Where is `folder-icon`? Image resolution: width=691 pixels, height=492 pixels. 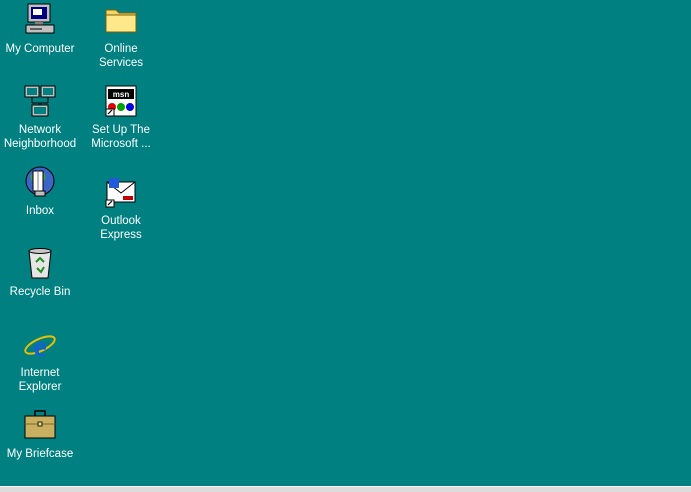
folder-icon is located at coordinates (121, 21).